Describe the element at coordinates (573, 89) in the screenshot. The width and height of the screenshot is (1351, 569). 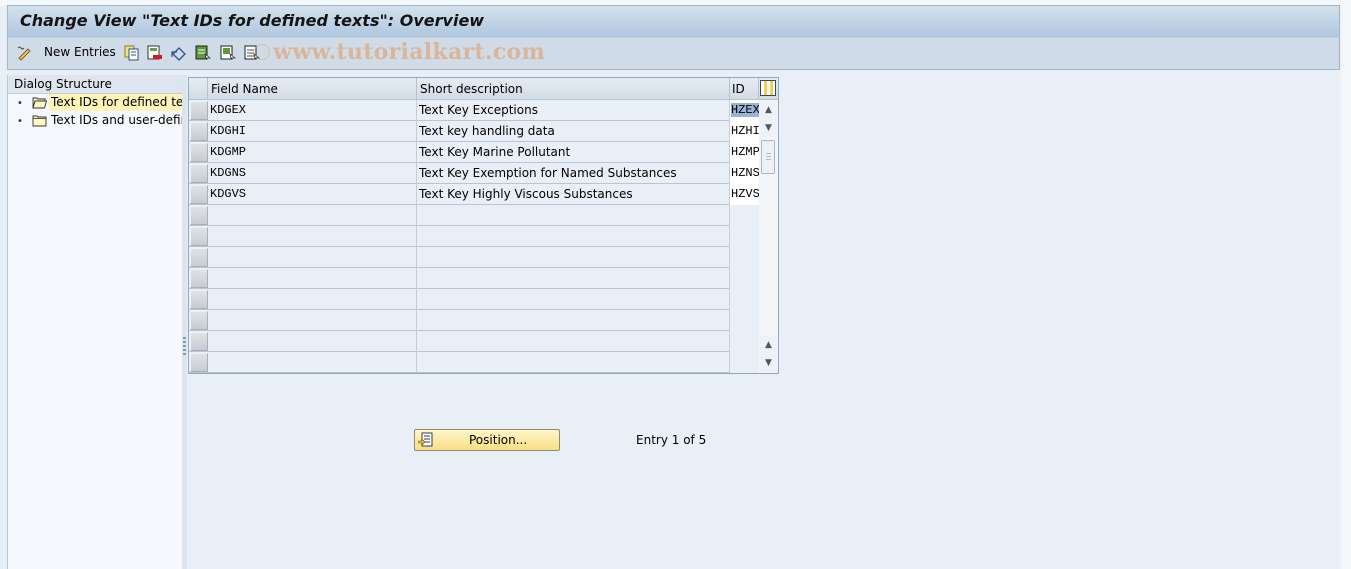
I see `column-header-short-description: Short description` at that location.